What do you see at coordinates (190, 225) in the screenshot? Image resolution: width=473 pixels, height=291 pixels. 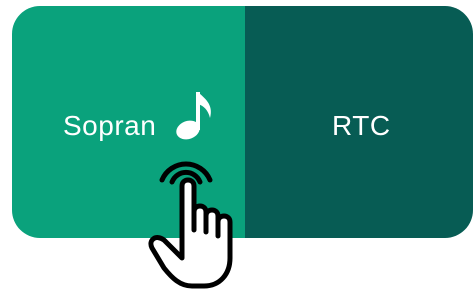 I see `hand-pointer-icon` at bounding box center [190, 225].